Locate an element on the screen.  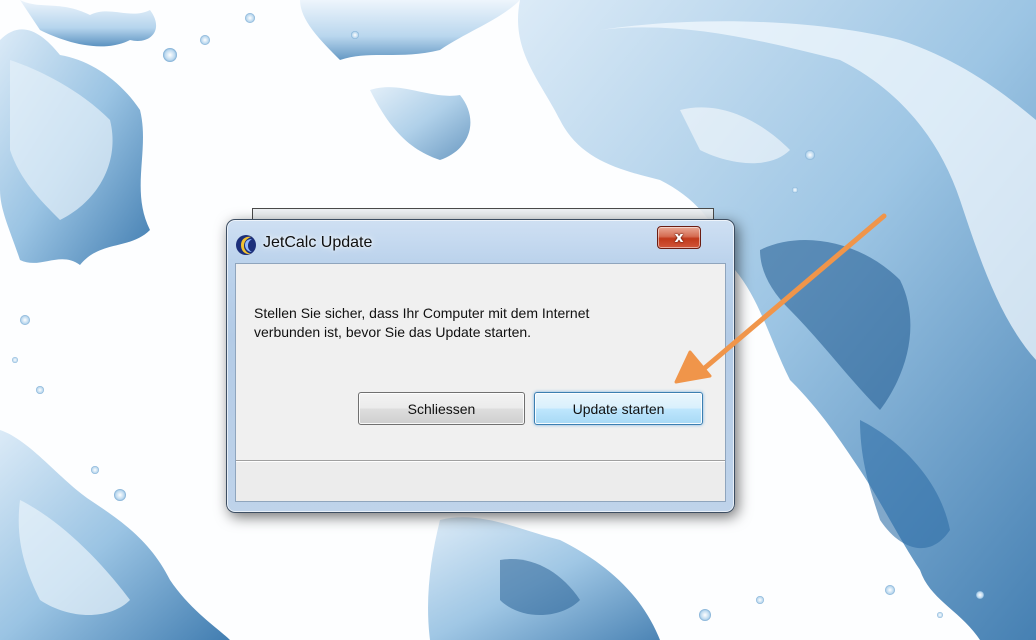
close-window-button: x is located at coordinates (679, 237).